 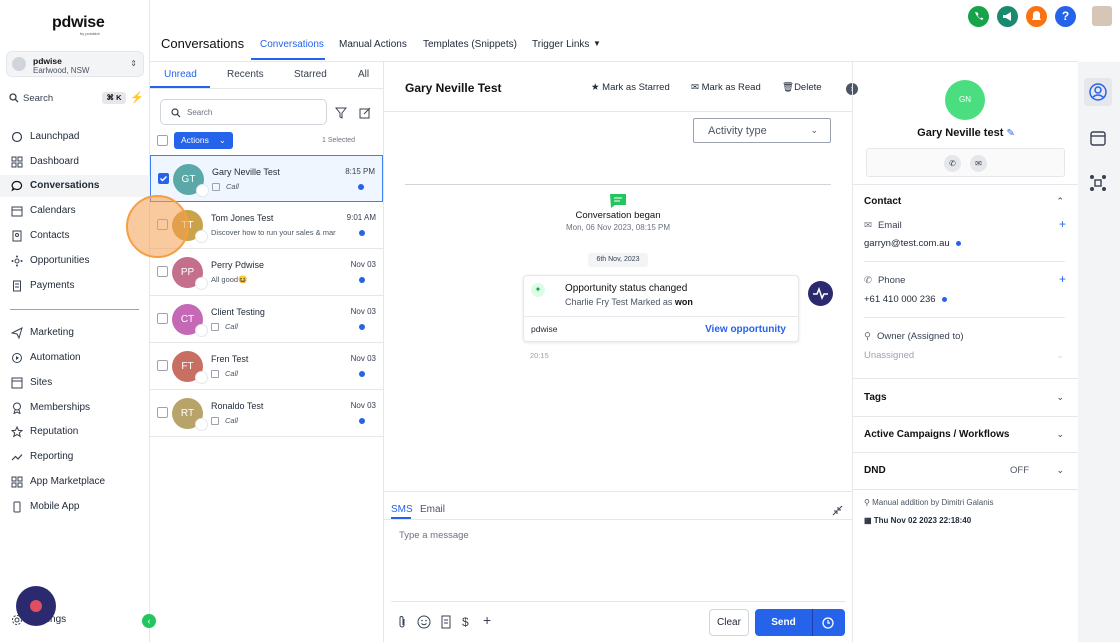 I want to click on bolt-icon: ⚡, so click(x=137, y=97).